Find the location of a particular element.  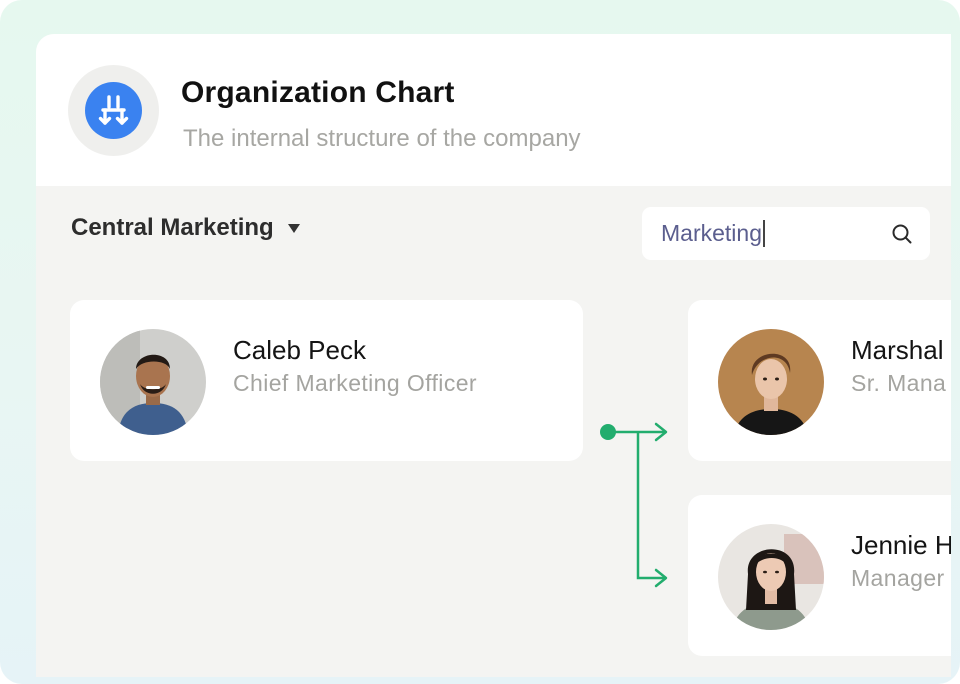

person-role: Manager is located at coordinates (898, 578).